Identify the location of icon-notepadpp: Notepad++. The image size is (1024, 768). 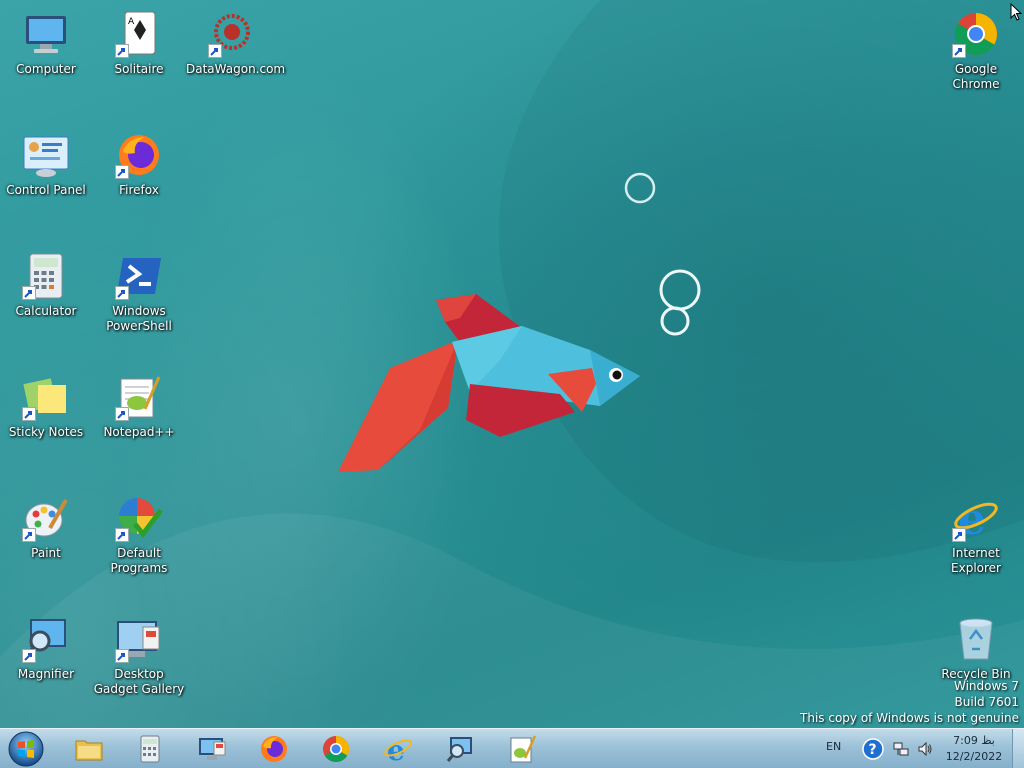
(139, 420).